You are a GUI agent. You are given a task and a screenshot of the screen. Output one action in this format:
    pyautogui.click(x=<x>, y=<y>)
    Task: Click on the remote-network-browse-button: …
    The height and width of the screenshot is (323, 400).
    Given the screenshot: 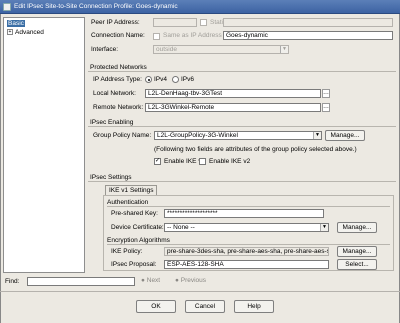 What is the action you would take?
    pyautogui.click(x=326, y=107)
    